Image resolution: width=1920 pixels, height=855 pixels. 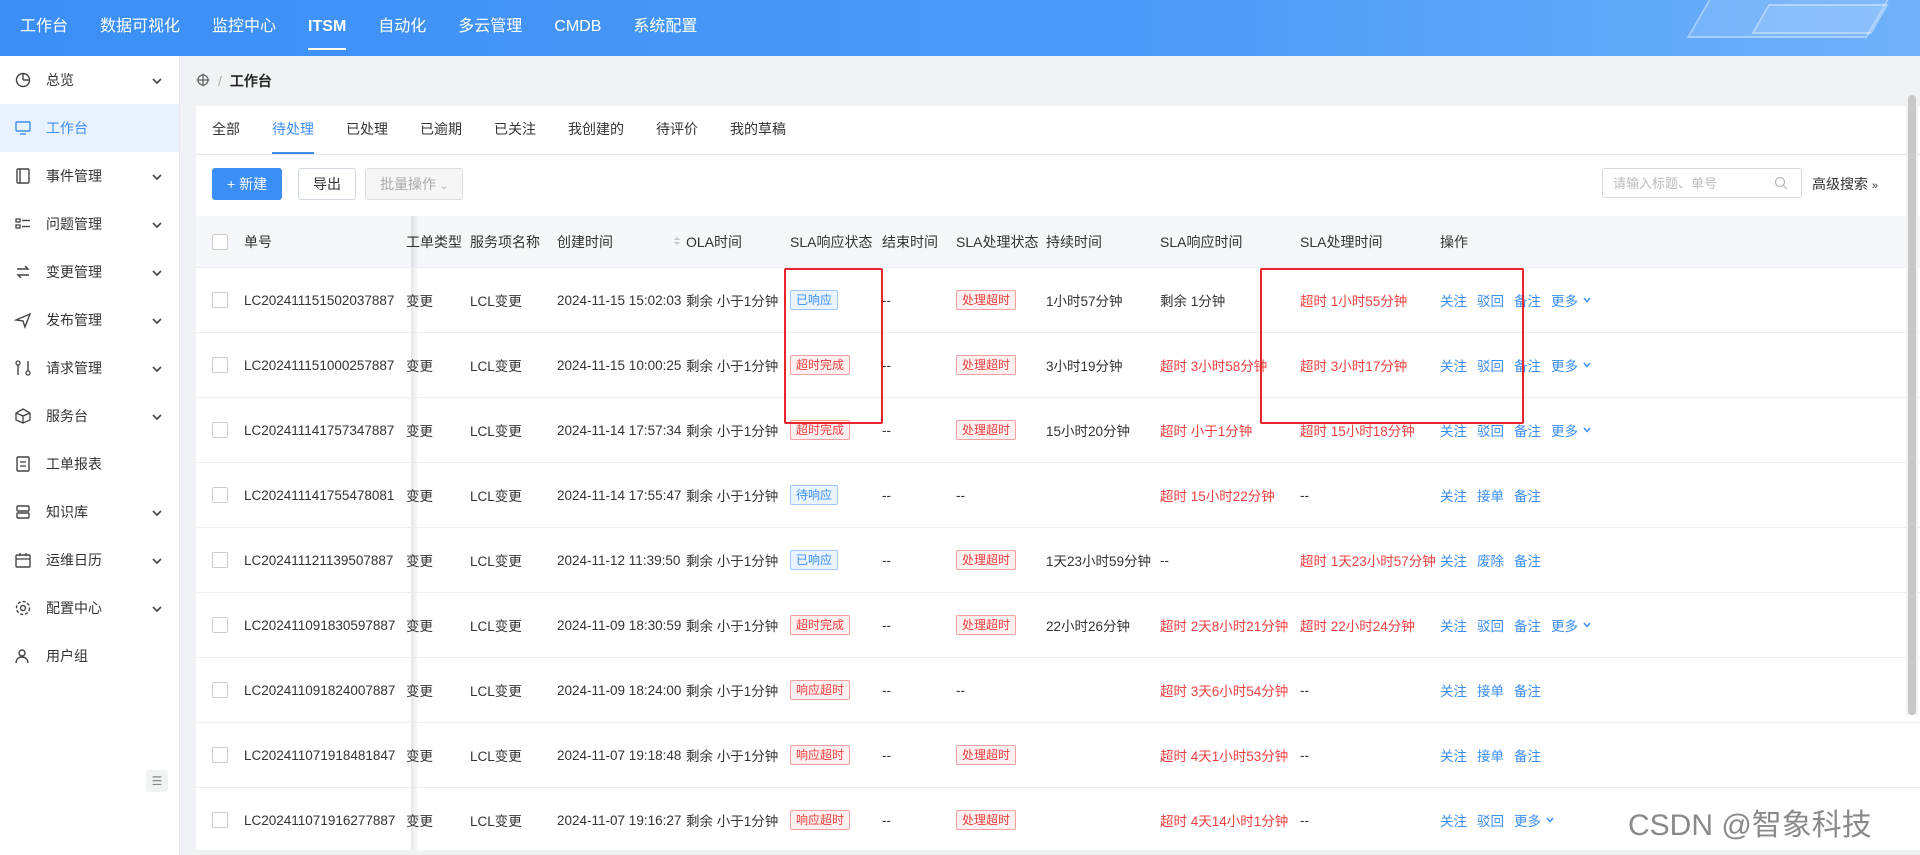 What do you see at coordinates (327, 184) in the screenshot?
I see `export-button: 导出` at bounding box center [327, 184].